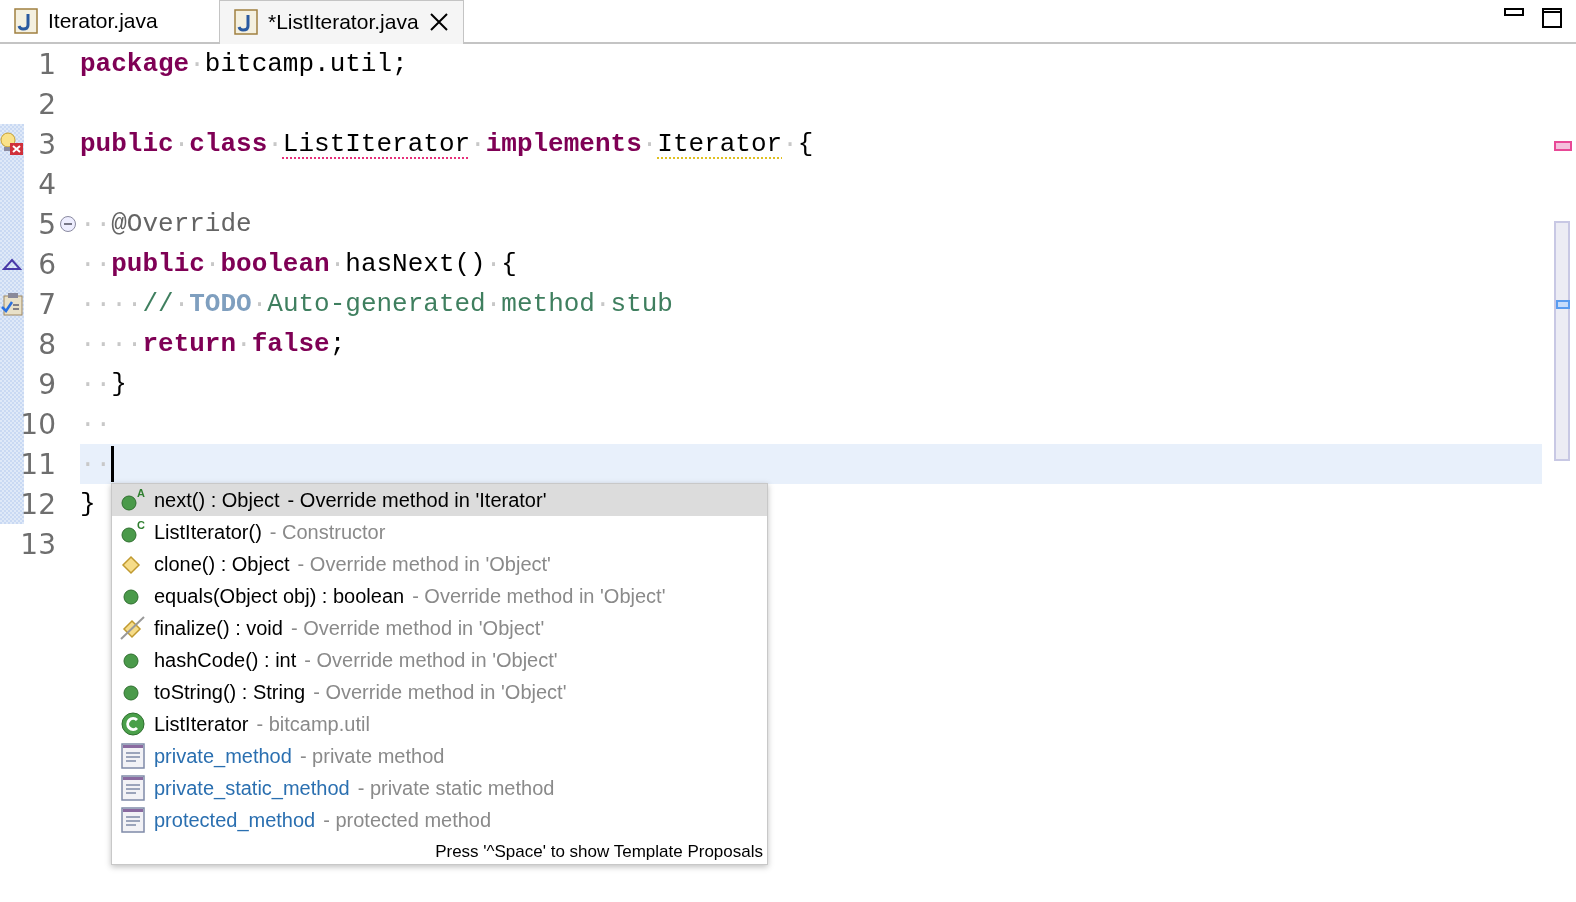 This screenshot has height=902, width=1576. I want to click on code-token: false, so click(290, 344).